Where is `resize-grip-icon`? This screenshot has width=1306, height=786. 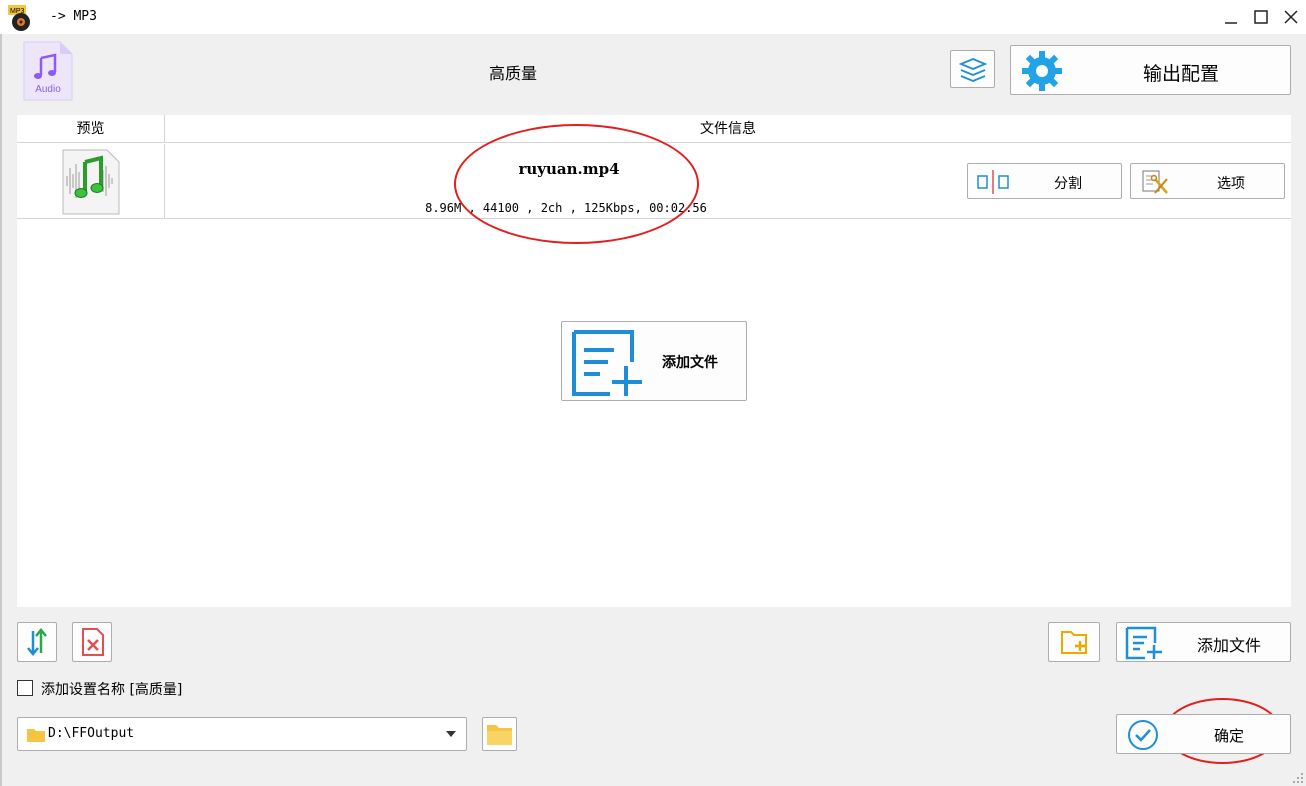 resize-grip-icon is located at coordinates (1298, 778).